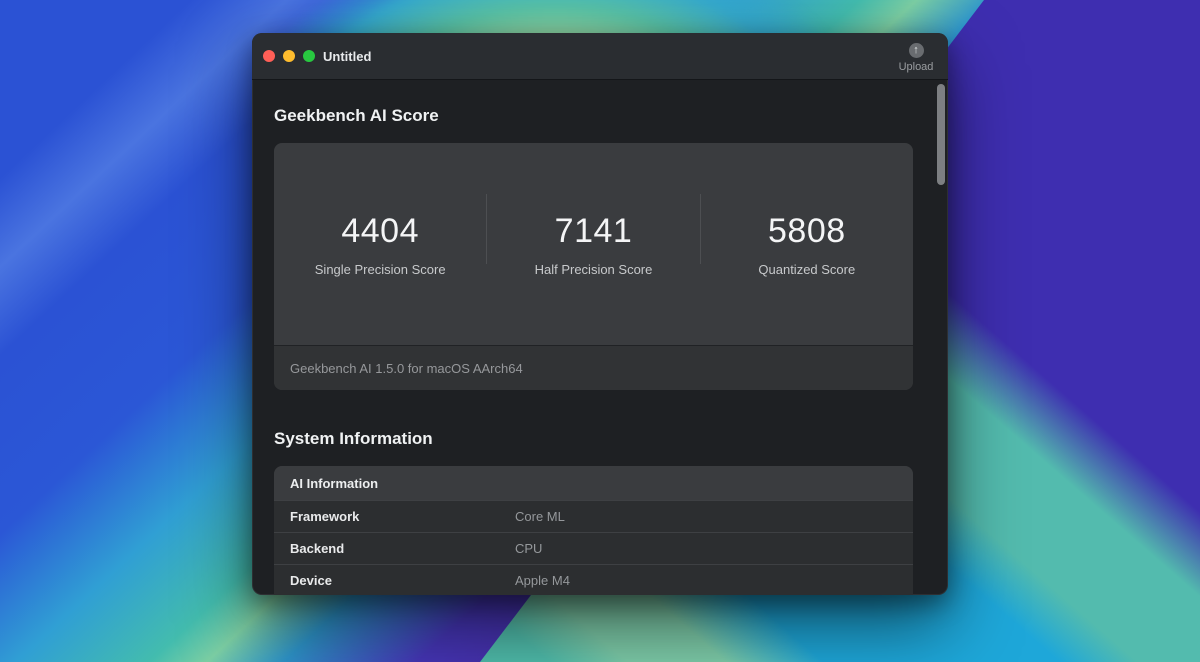 The width and height of the screenshot is (1200, 662). I want to click on window-title: Untitled, so click(347, 56).